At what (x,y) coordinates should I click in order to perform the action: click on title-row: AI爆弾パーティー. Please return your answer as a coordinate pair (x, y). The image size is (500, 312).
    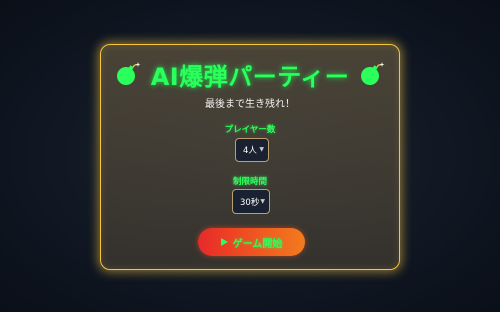
    Looking at the image, I should click on (250, 74).